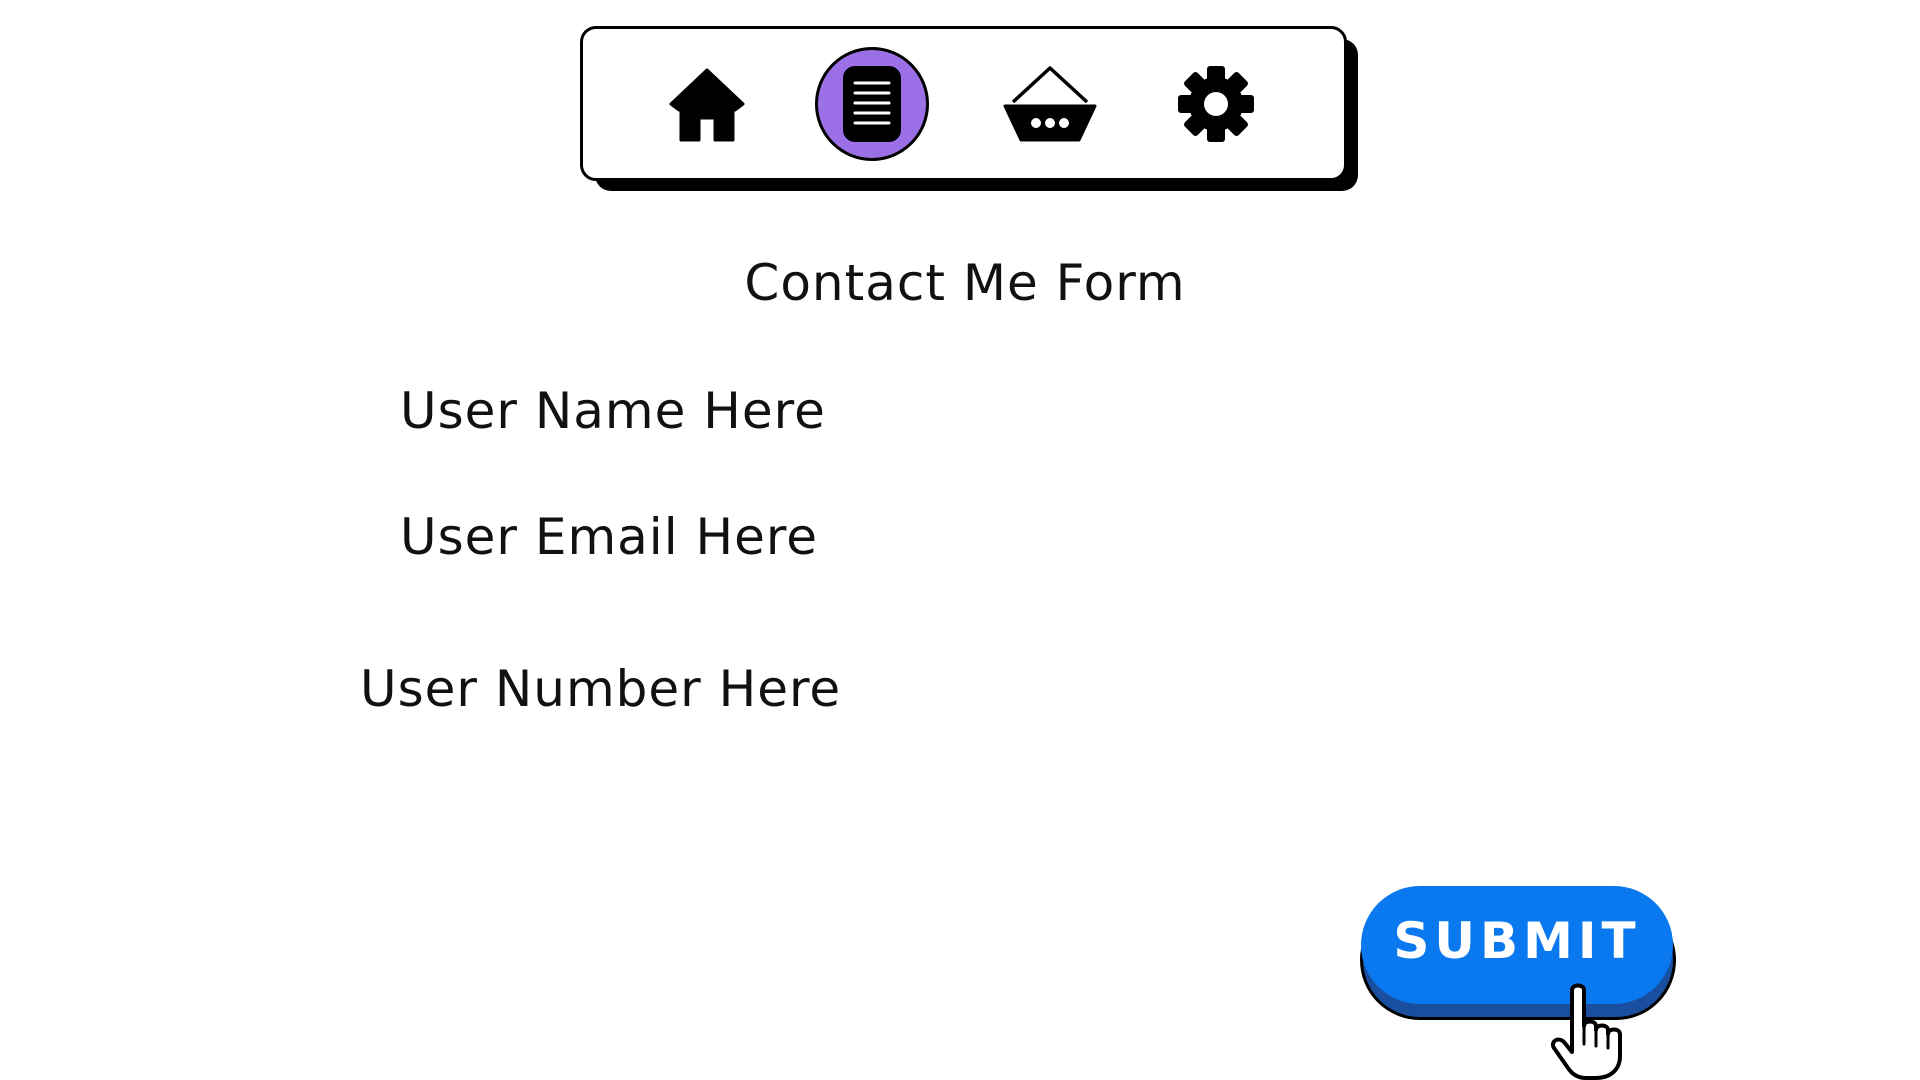 This screenshot has height=1080, width=1920. I want to click on nav-settings-button, so click(1216, 103).